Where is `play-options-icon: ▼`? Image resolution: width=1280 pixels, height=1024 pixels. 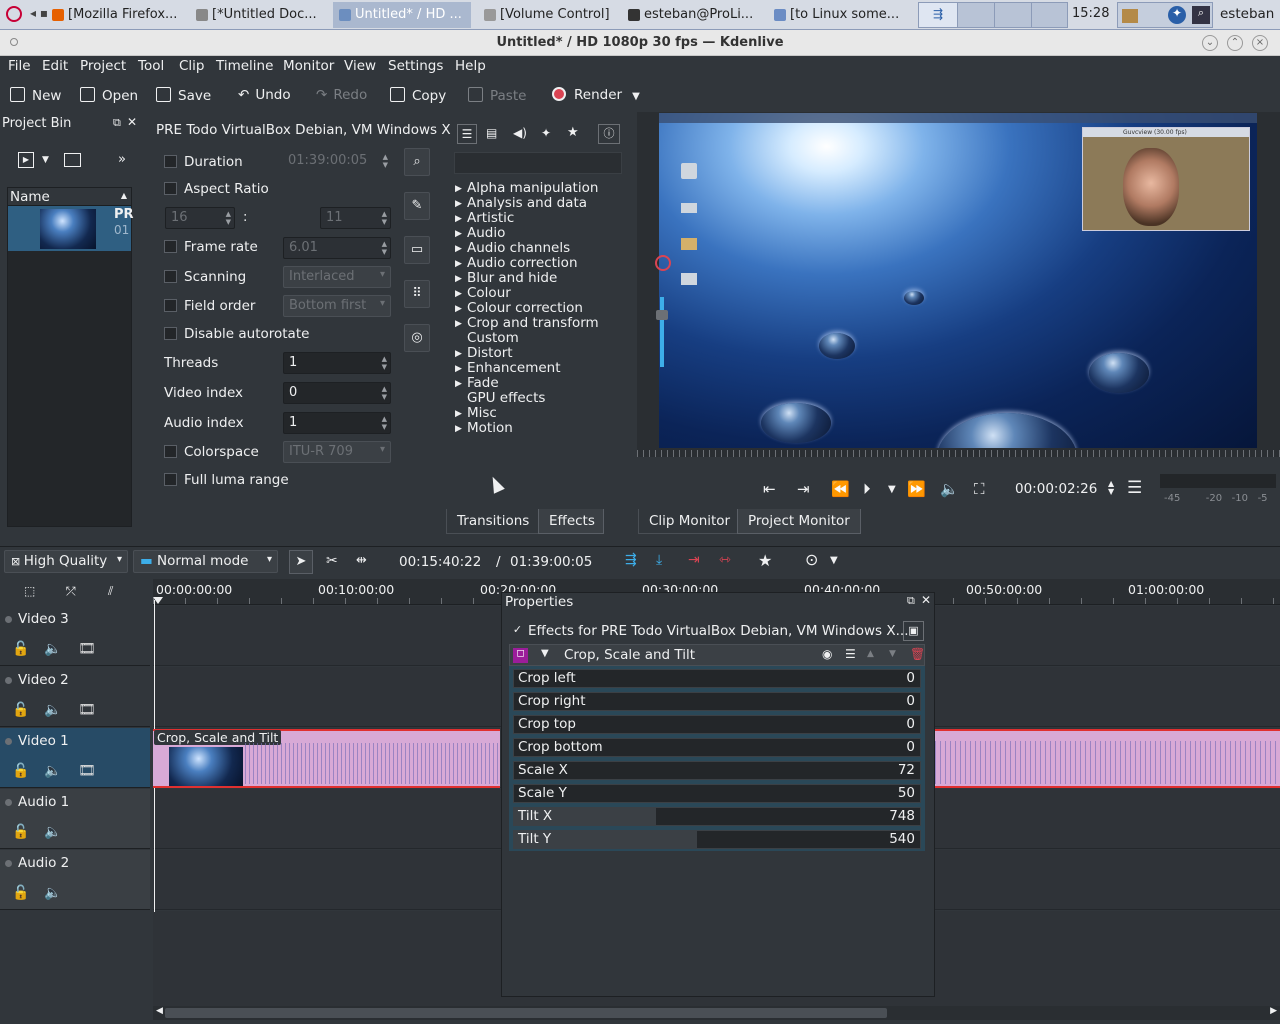 play-options-icon: ▼ is located at coordinates (892, 489).